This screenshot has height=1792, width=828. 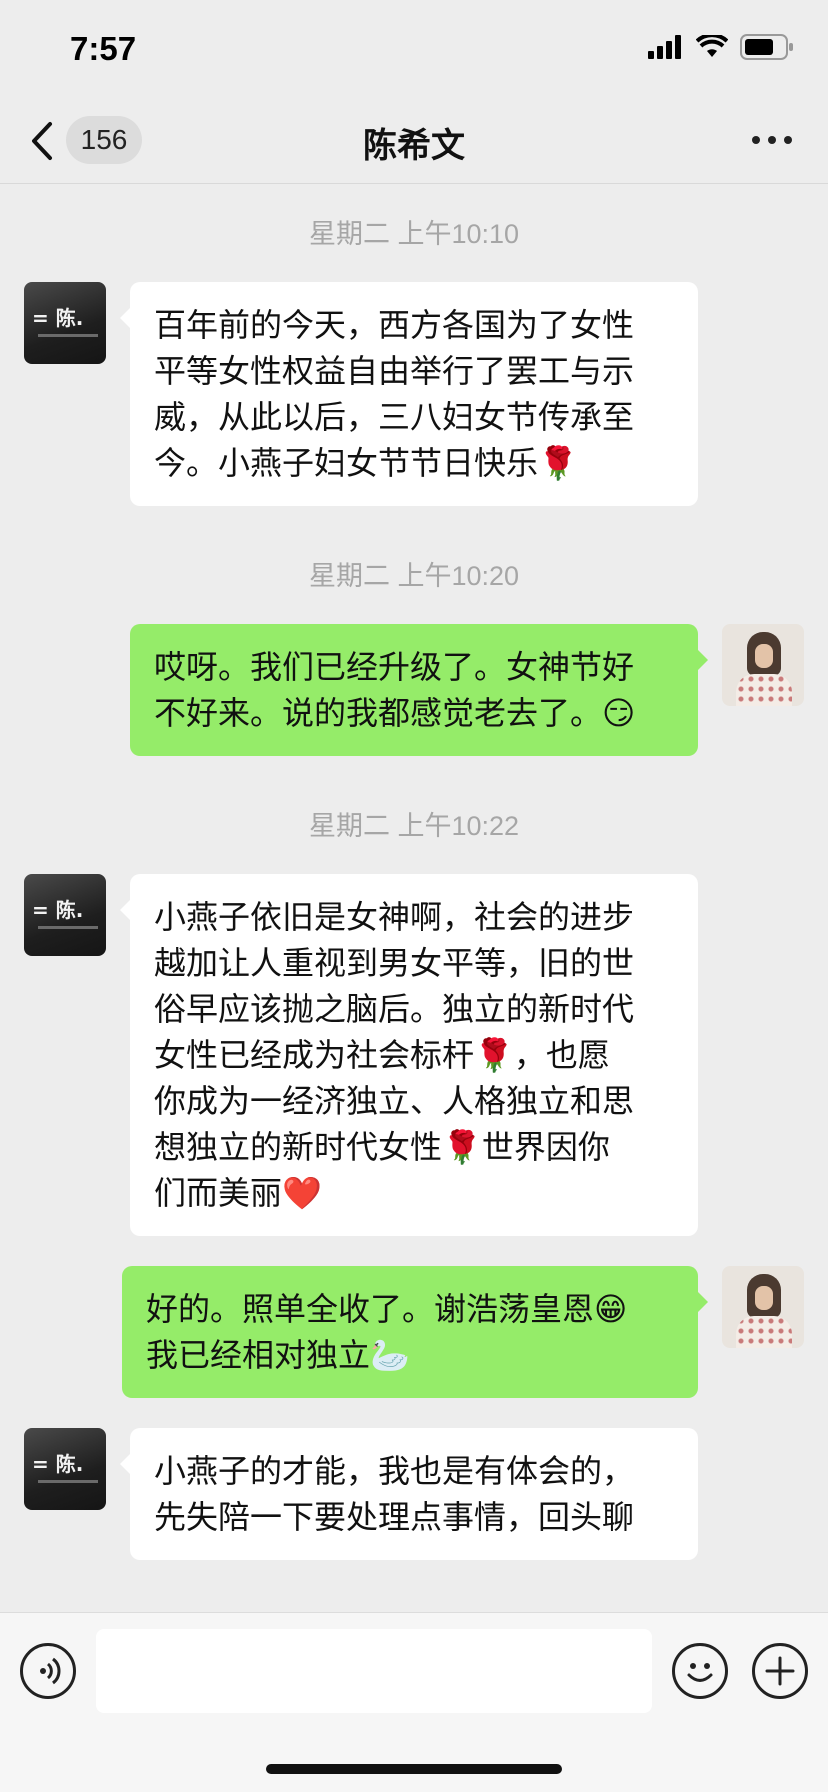 I want to click on message-line: 今。小燕子妇女节节日快乐🌹, so click(x=366, y=463).